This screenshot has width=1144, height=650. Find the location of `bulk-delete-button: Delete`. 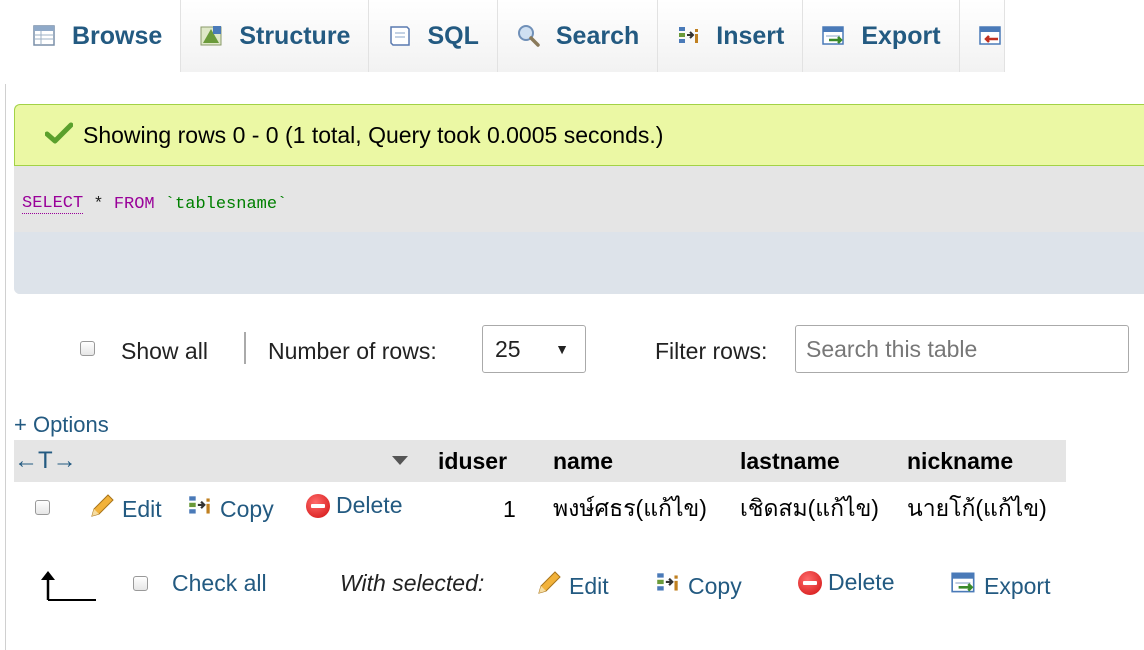

bulk-delete-button: Delete is located at coordinates (846, 582).